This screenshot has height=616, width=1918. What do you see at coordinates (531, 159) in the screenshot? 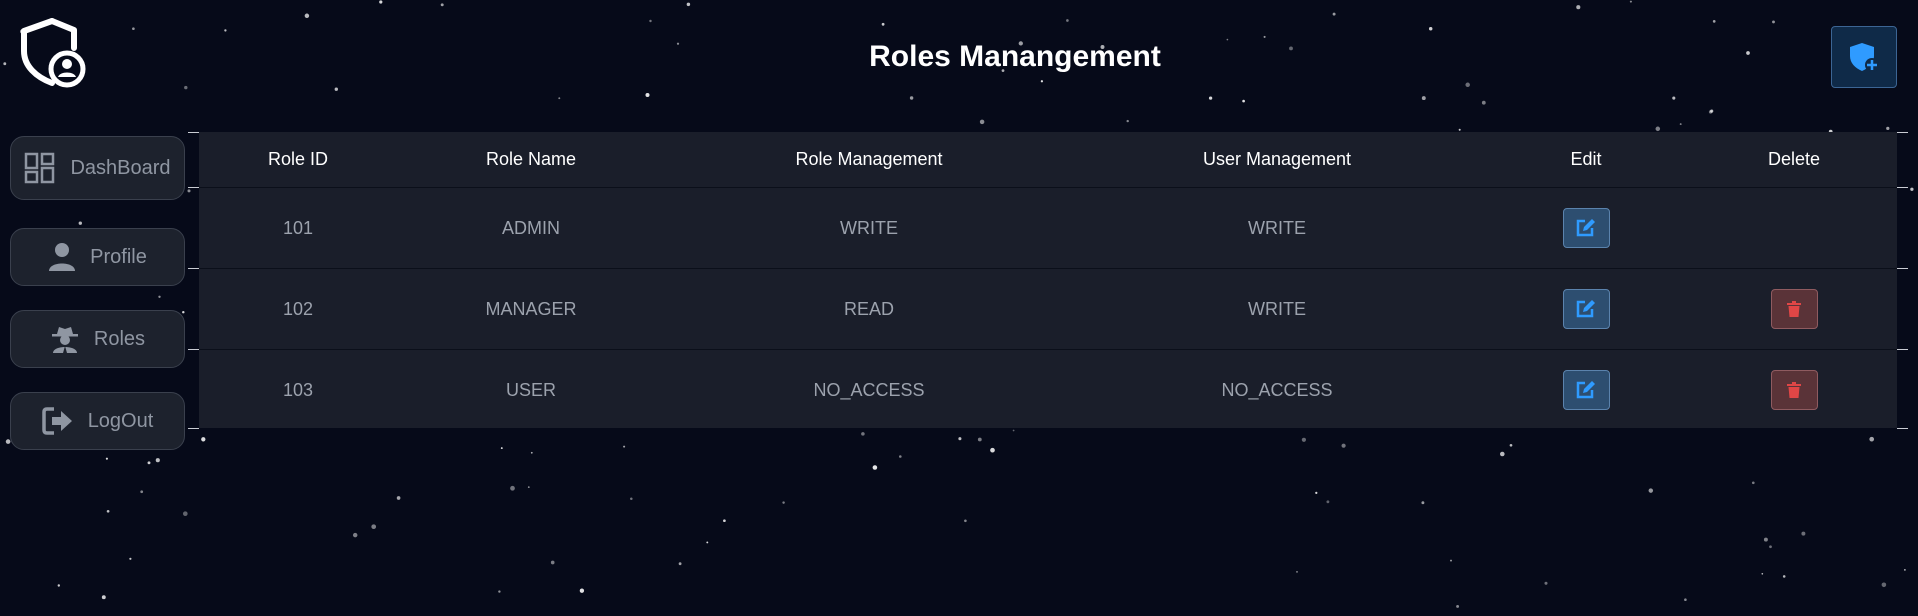
I see `column-header-role-name: Role Name` at bounding box center [531, 159].